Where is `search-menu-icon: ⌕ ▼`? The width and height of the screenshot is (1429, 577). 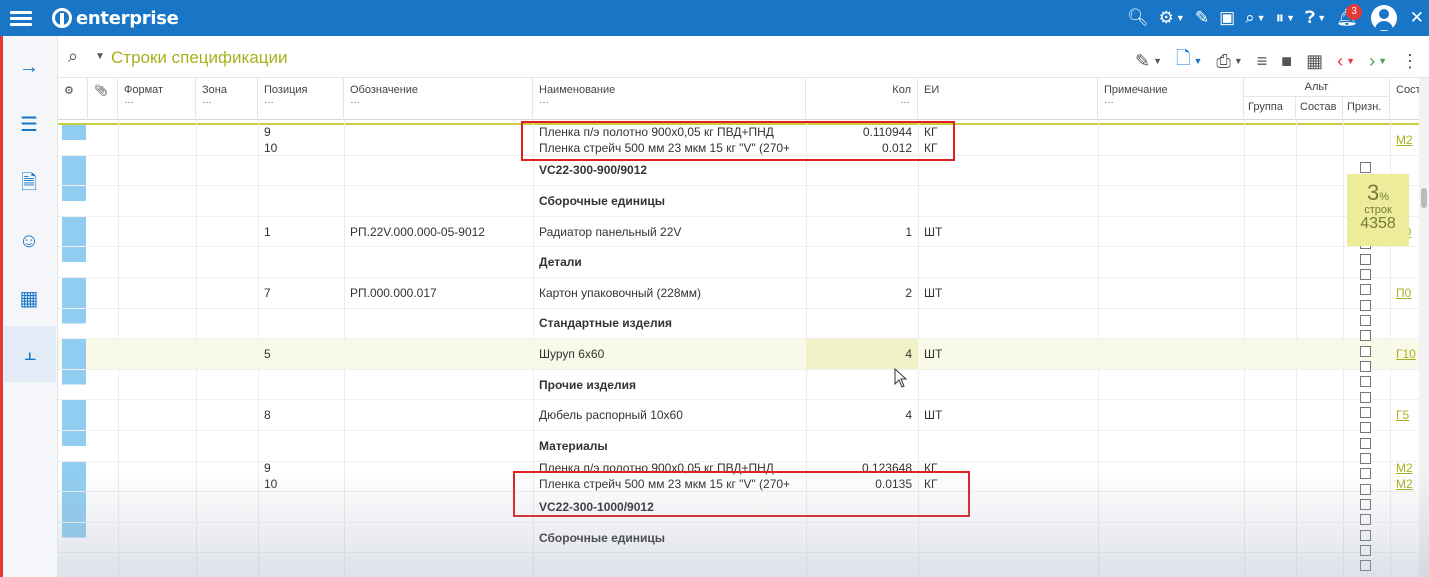 search-menu-icon: ⌕ ▼ is located at coordinates (1255, 18).